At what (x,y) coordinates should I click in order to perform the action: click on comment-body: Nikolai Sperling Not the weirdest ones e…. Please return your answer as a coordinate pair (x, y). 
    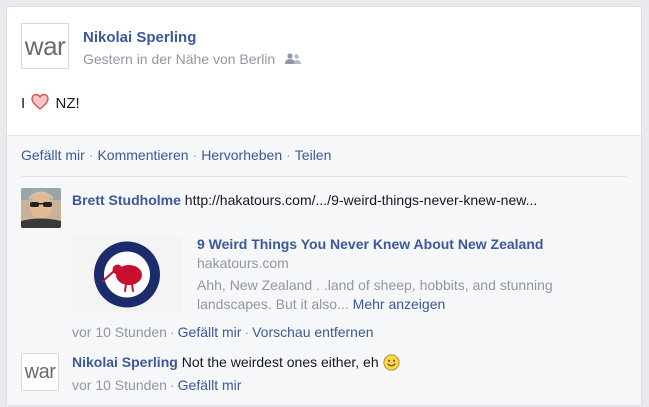
    Looking at the image, I should click on (236, 362).